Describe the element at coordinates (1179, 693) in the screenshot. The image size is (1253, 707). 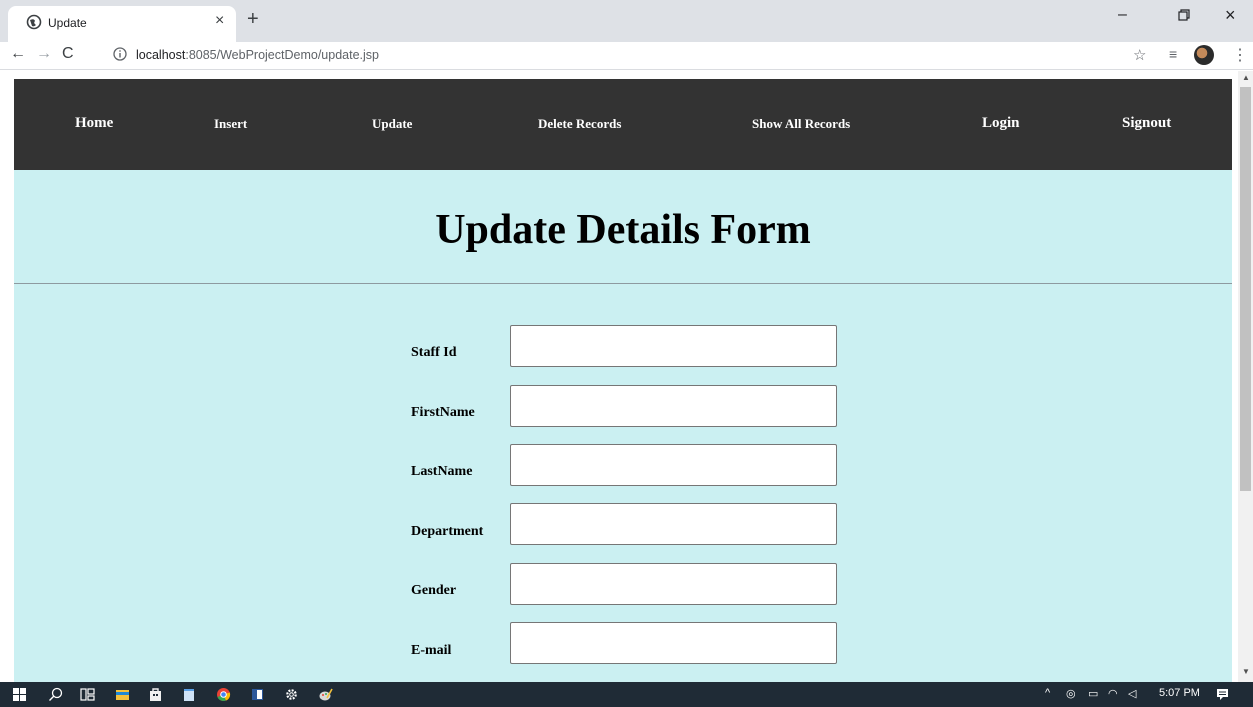
I see `taskbar-clock: 5:07 PM` at that location.